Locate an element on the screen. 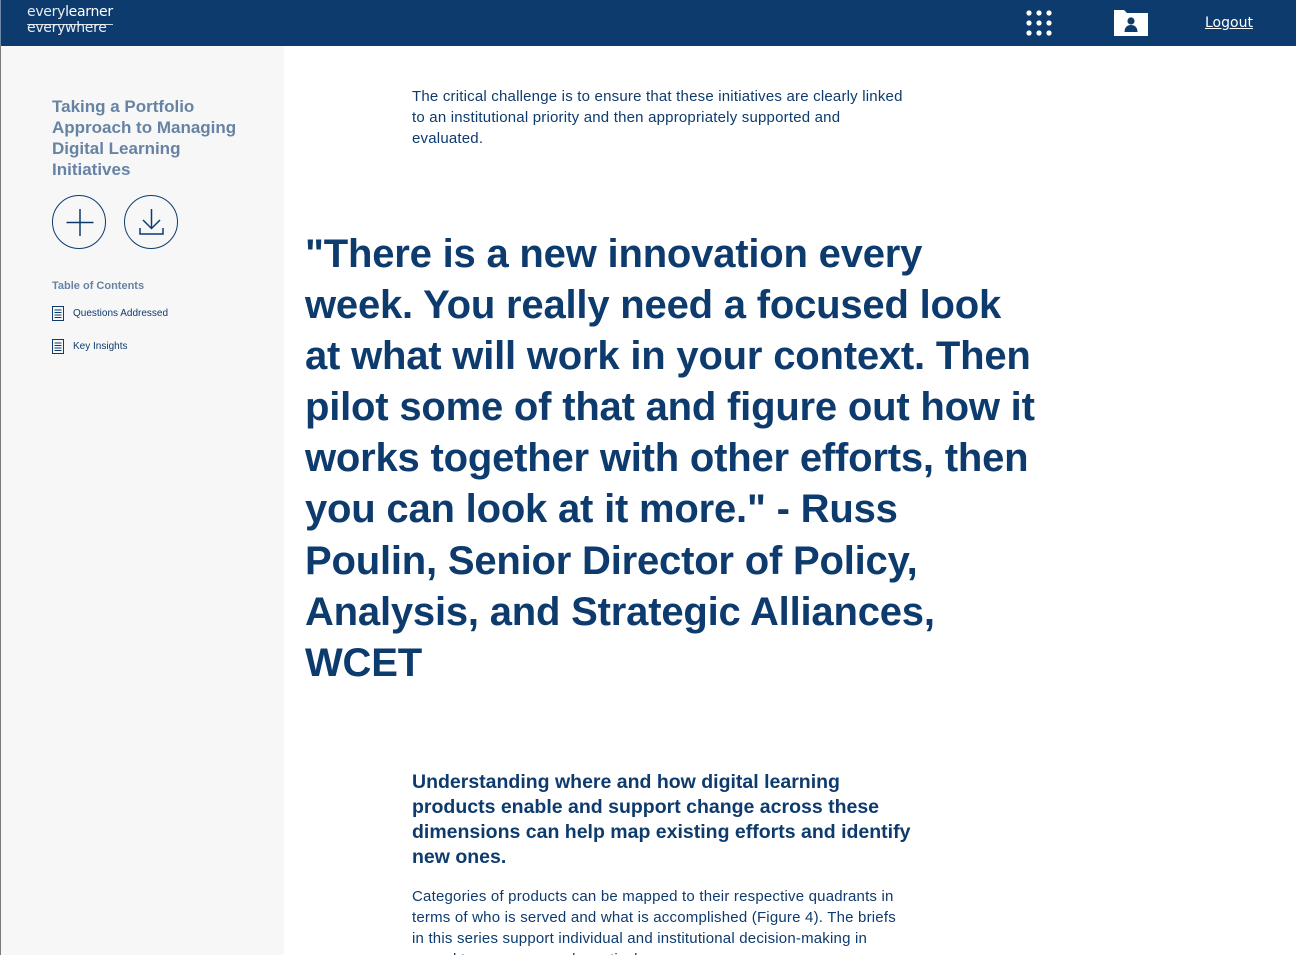 This screenshot has width=1296, height=955. toc-item-questions-addressed: Questions Addressed is located at coordinates (110, 313).